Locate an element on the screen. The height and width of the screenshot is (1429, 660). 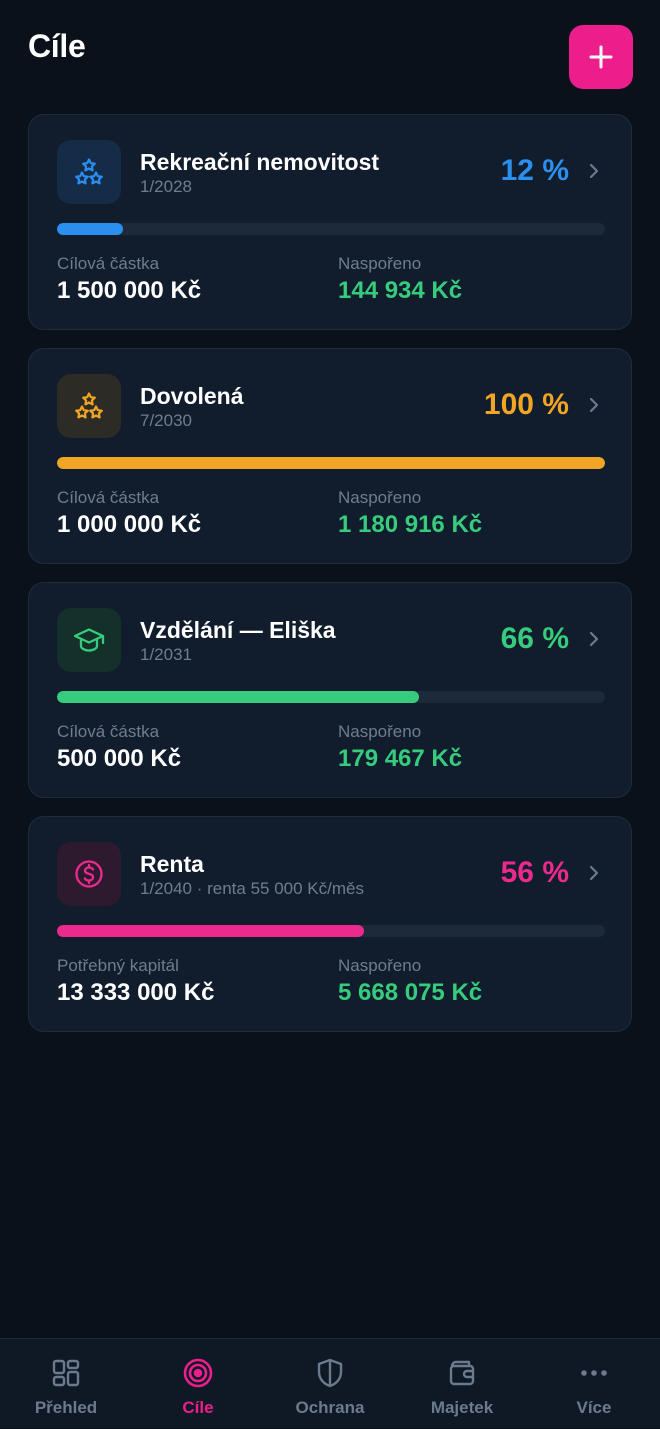
wallet-icon is located at coordinates (462, 1373).